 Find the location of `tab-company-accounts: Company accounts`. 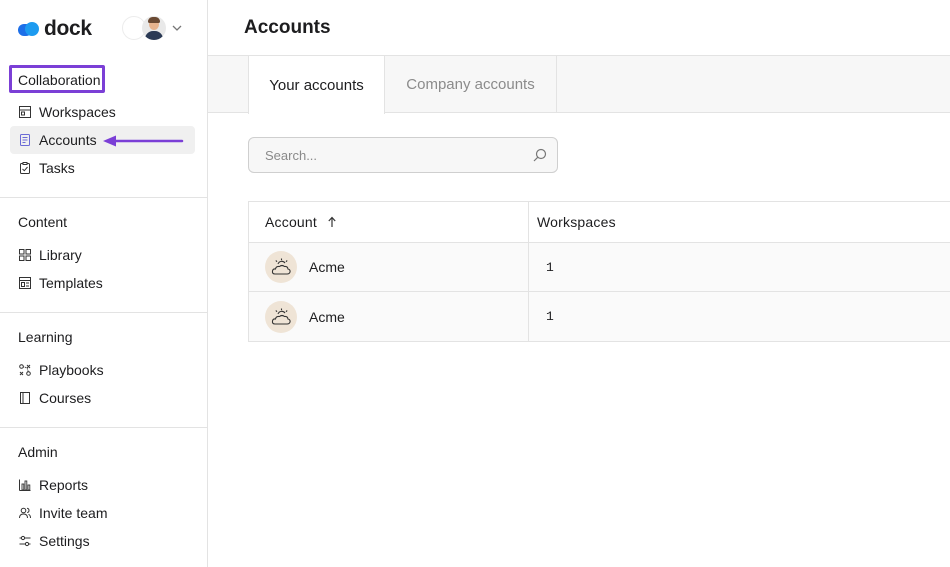

tab-company-accounts: Company accounts is located at coordinates (471, 84).